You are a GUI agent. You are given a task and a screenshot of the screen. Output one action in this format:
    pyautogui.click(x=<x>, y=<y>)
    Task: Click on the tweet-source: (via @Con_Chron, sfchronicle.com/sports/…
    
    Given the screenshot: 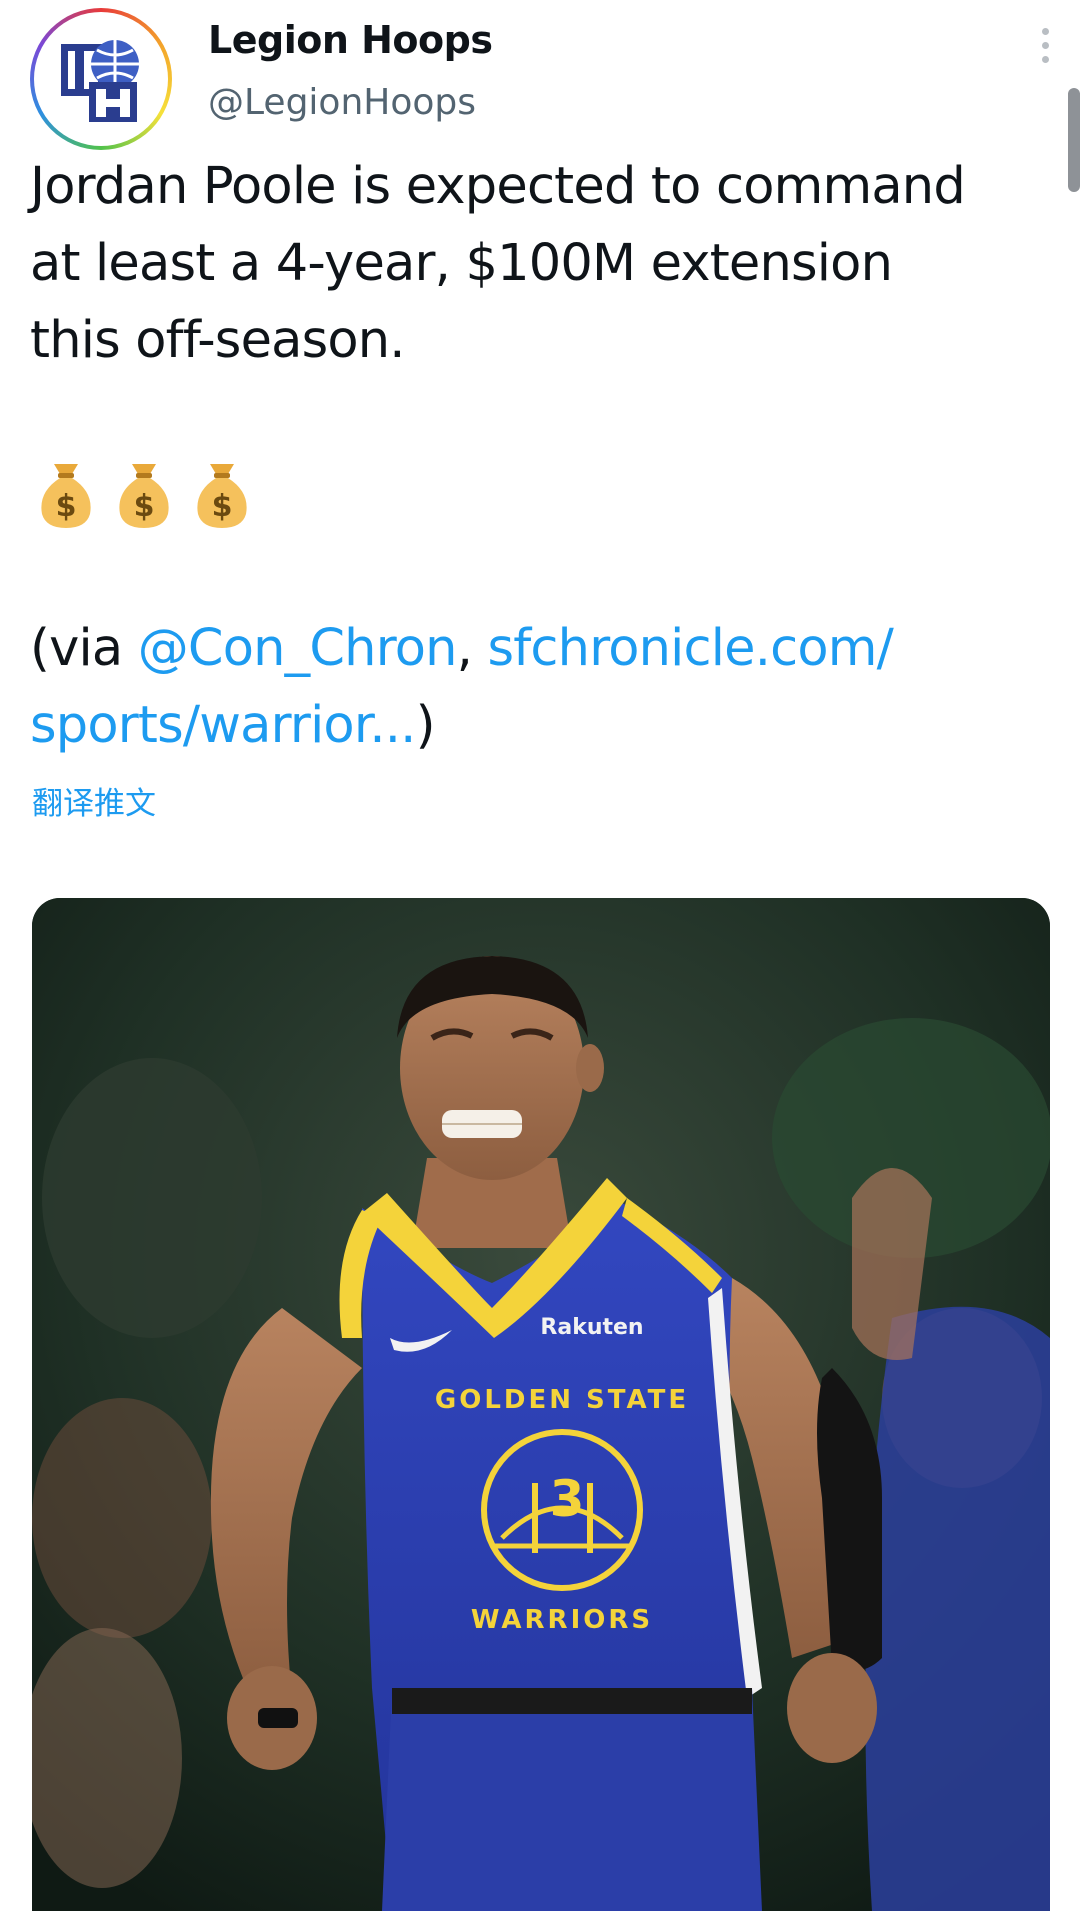 What is the action you would take?
    pyautogui.click(x=540, y=687)
    